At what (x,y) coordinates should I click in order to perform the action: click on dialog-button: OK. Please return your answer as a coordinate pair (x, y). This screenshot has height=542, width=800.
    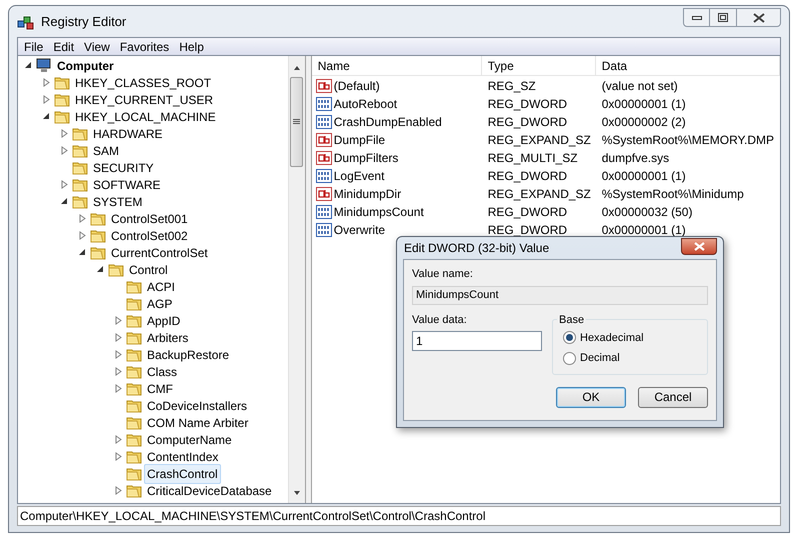
    Looking at the image, I should click on (591, 397).